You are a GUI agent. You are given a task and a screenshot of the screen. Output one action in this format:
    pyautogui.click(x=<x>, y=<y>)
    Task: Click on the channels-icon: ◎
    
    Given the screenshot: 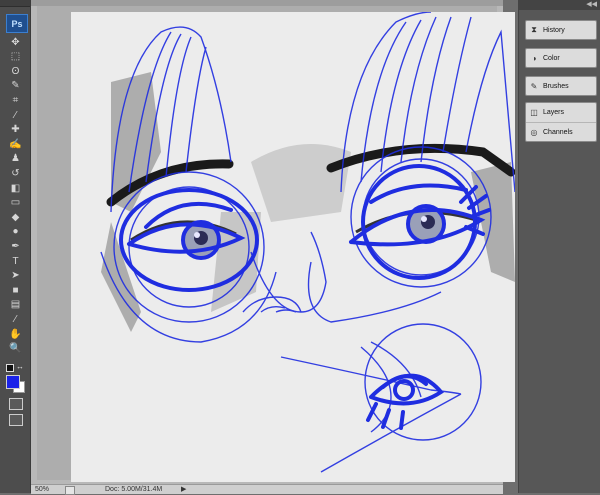 What is the action you would take?
    pyautogui.click(x=534, y=132)
    